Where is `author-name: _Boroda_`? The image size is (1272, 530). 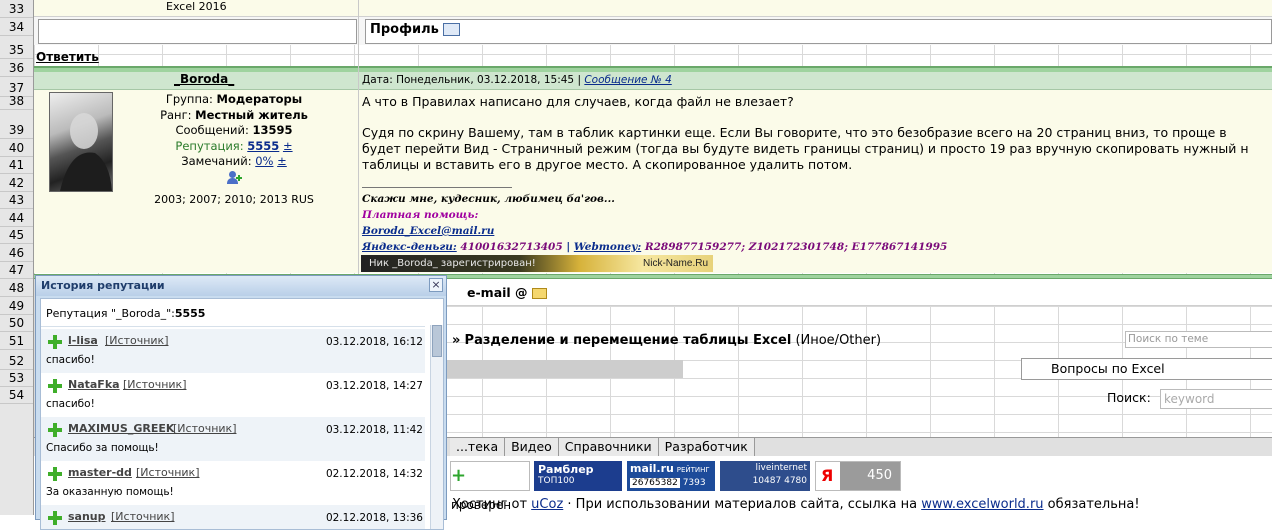
author-name: _Boroda_ is located at coordinates (204, 79).